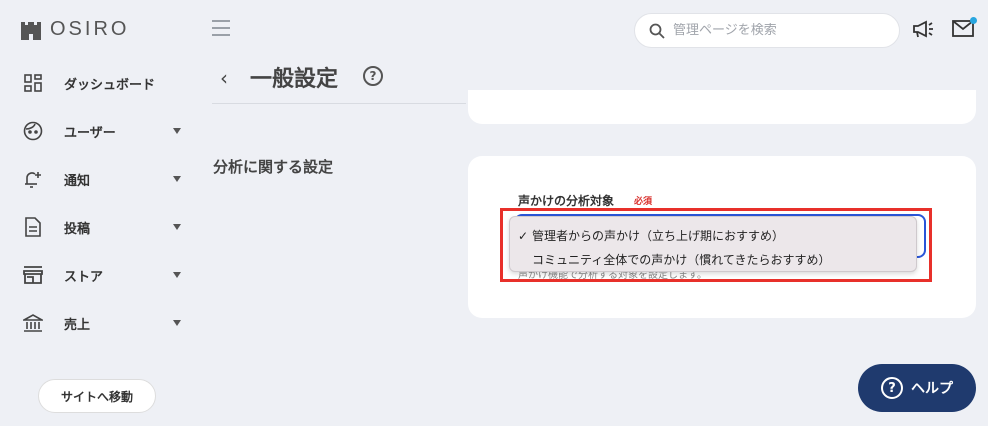 This screenshot has width=988, height=426. I want to click on go-to-site-button: サイトへ移動, so click(97, 396).